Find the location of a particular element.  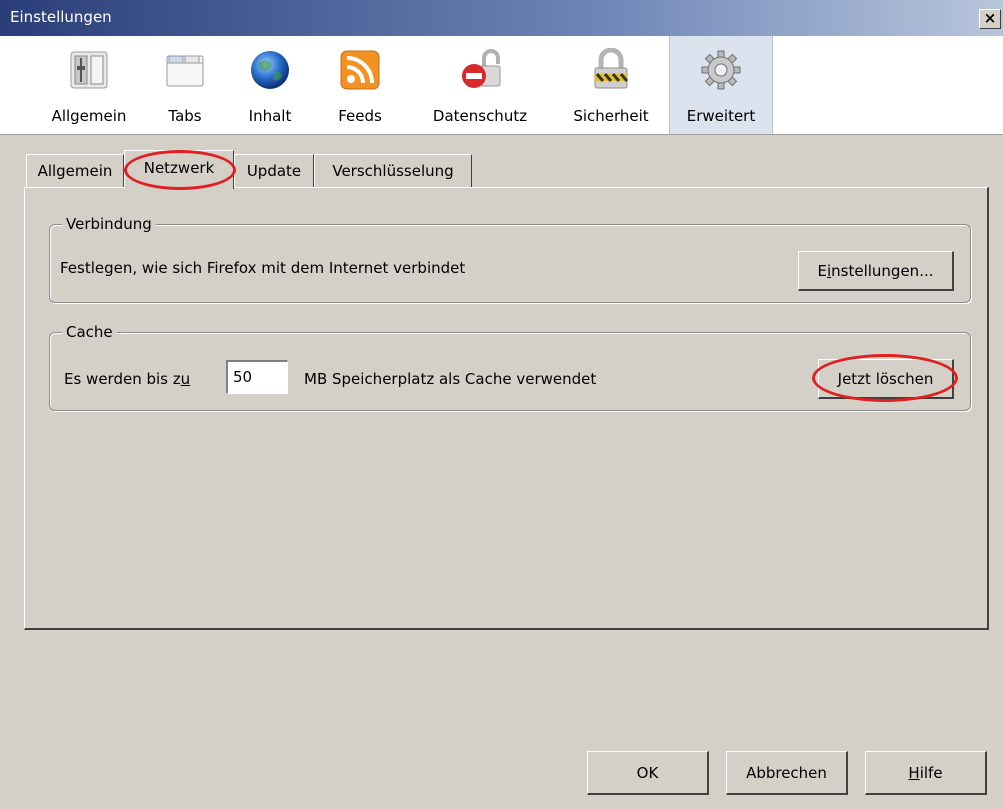

toolbar-label: Inhalt is located at coordinates (270, 116).